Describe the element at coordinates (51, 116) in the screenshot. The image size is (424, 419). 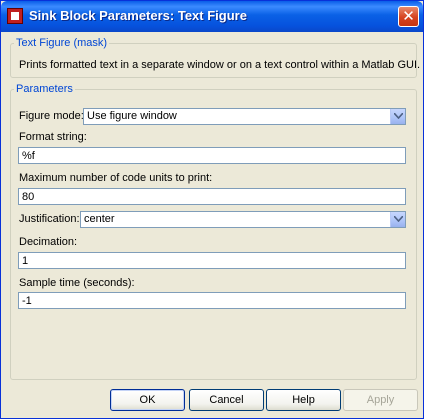
I see `figure-mode-label: Figure mode:` at that location.